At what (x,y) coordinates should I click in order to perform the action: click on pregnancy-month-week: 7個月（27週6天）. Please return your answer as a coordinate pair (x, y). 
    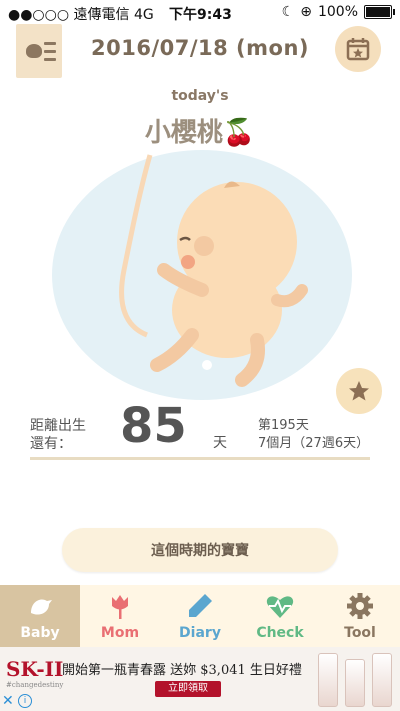
    Looking at the image, I should click on (314, 443).